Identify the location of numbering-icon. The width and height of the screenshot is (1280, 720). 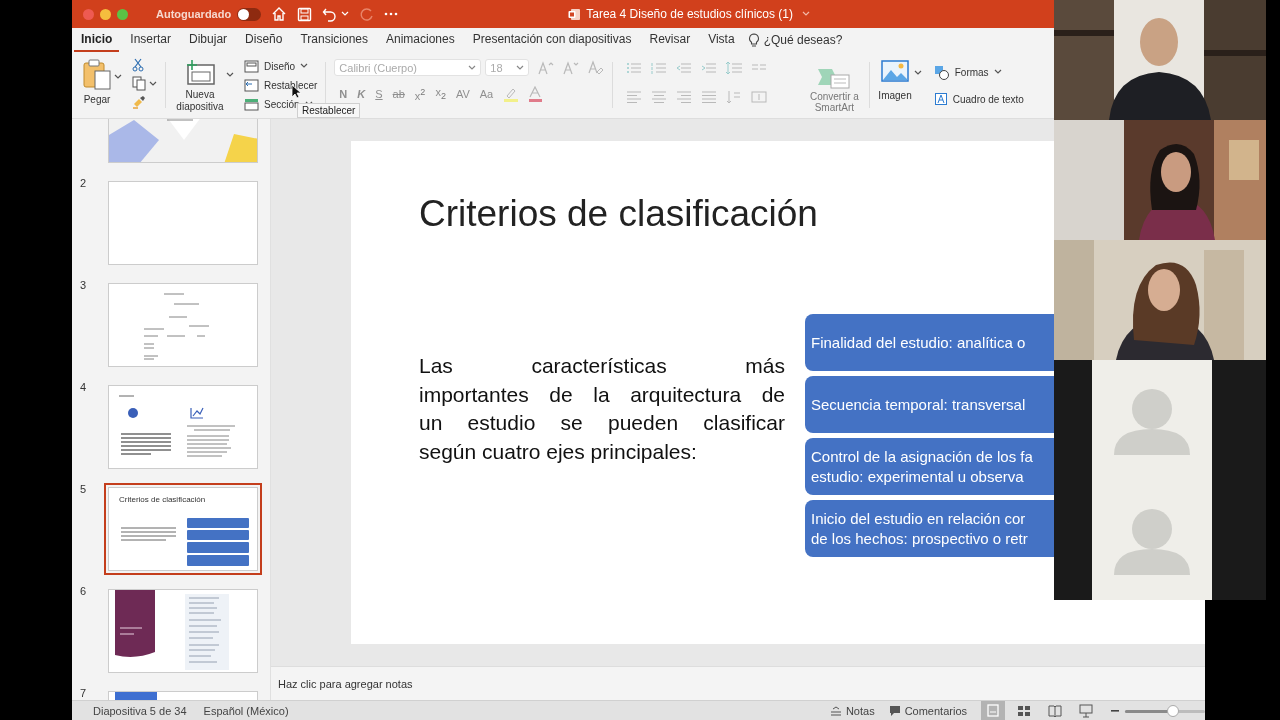
(659, 68).